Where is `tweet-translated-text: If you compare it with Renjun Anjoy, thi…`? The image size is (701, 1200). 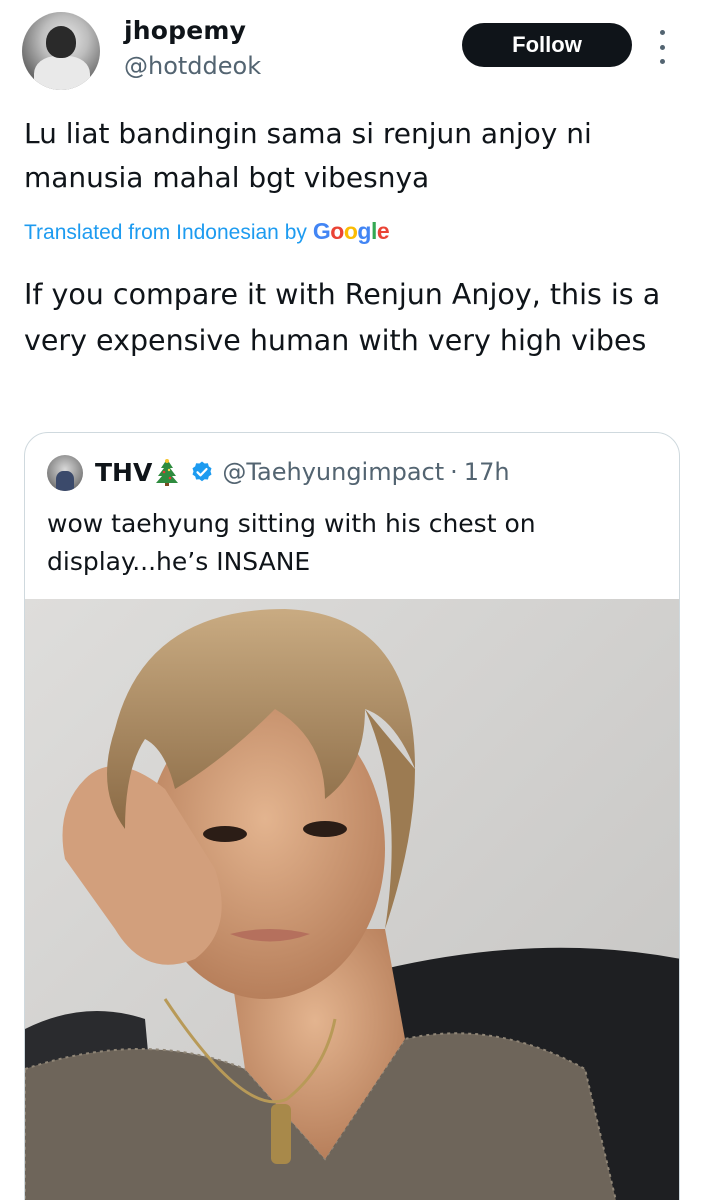
tweet-translated-text: If you compare it with Renjun Anjoy, thi… is located at coordinates (342, 317).